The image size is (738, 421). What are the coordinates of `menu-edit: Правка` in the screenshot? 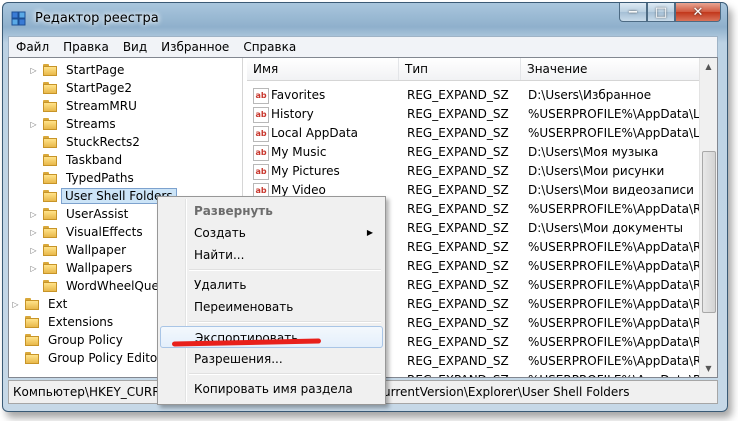 It's located at (86, 46).